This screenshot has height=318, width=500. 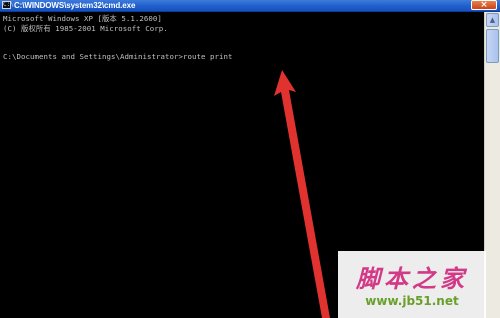 I want to click on watermark-url: www.jb51.net, so click(x=412, y=301).